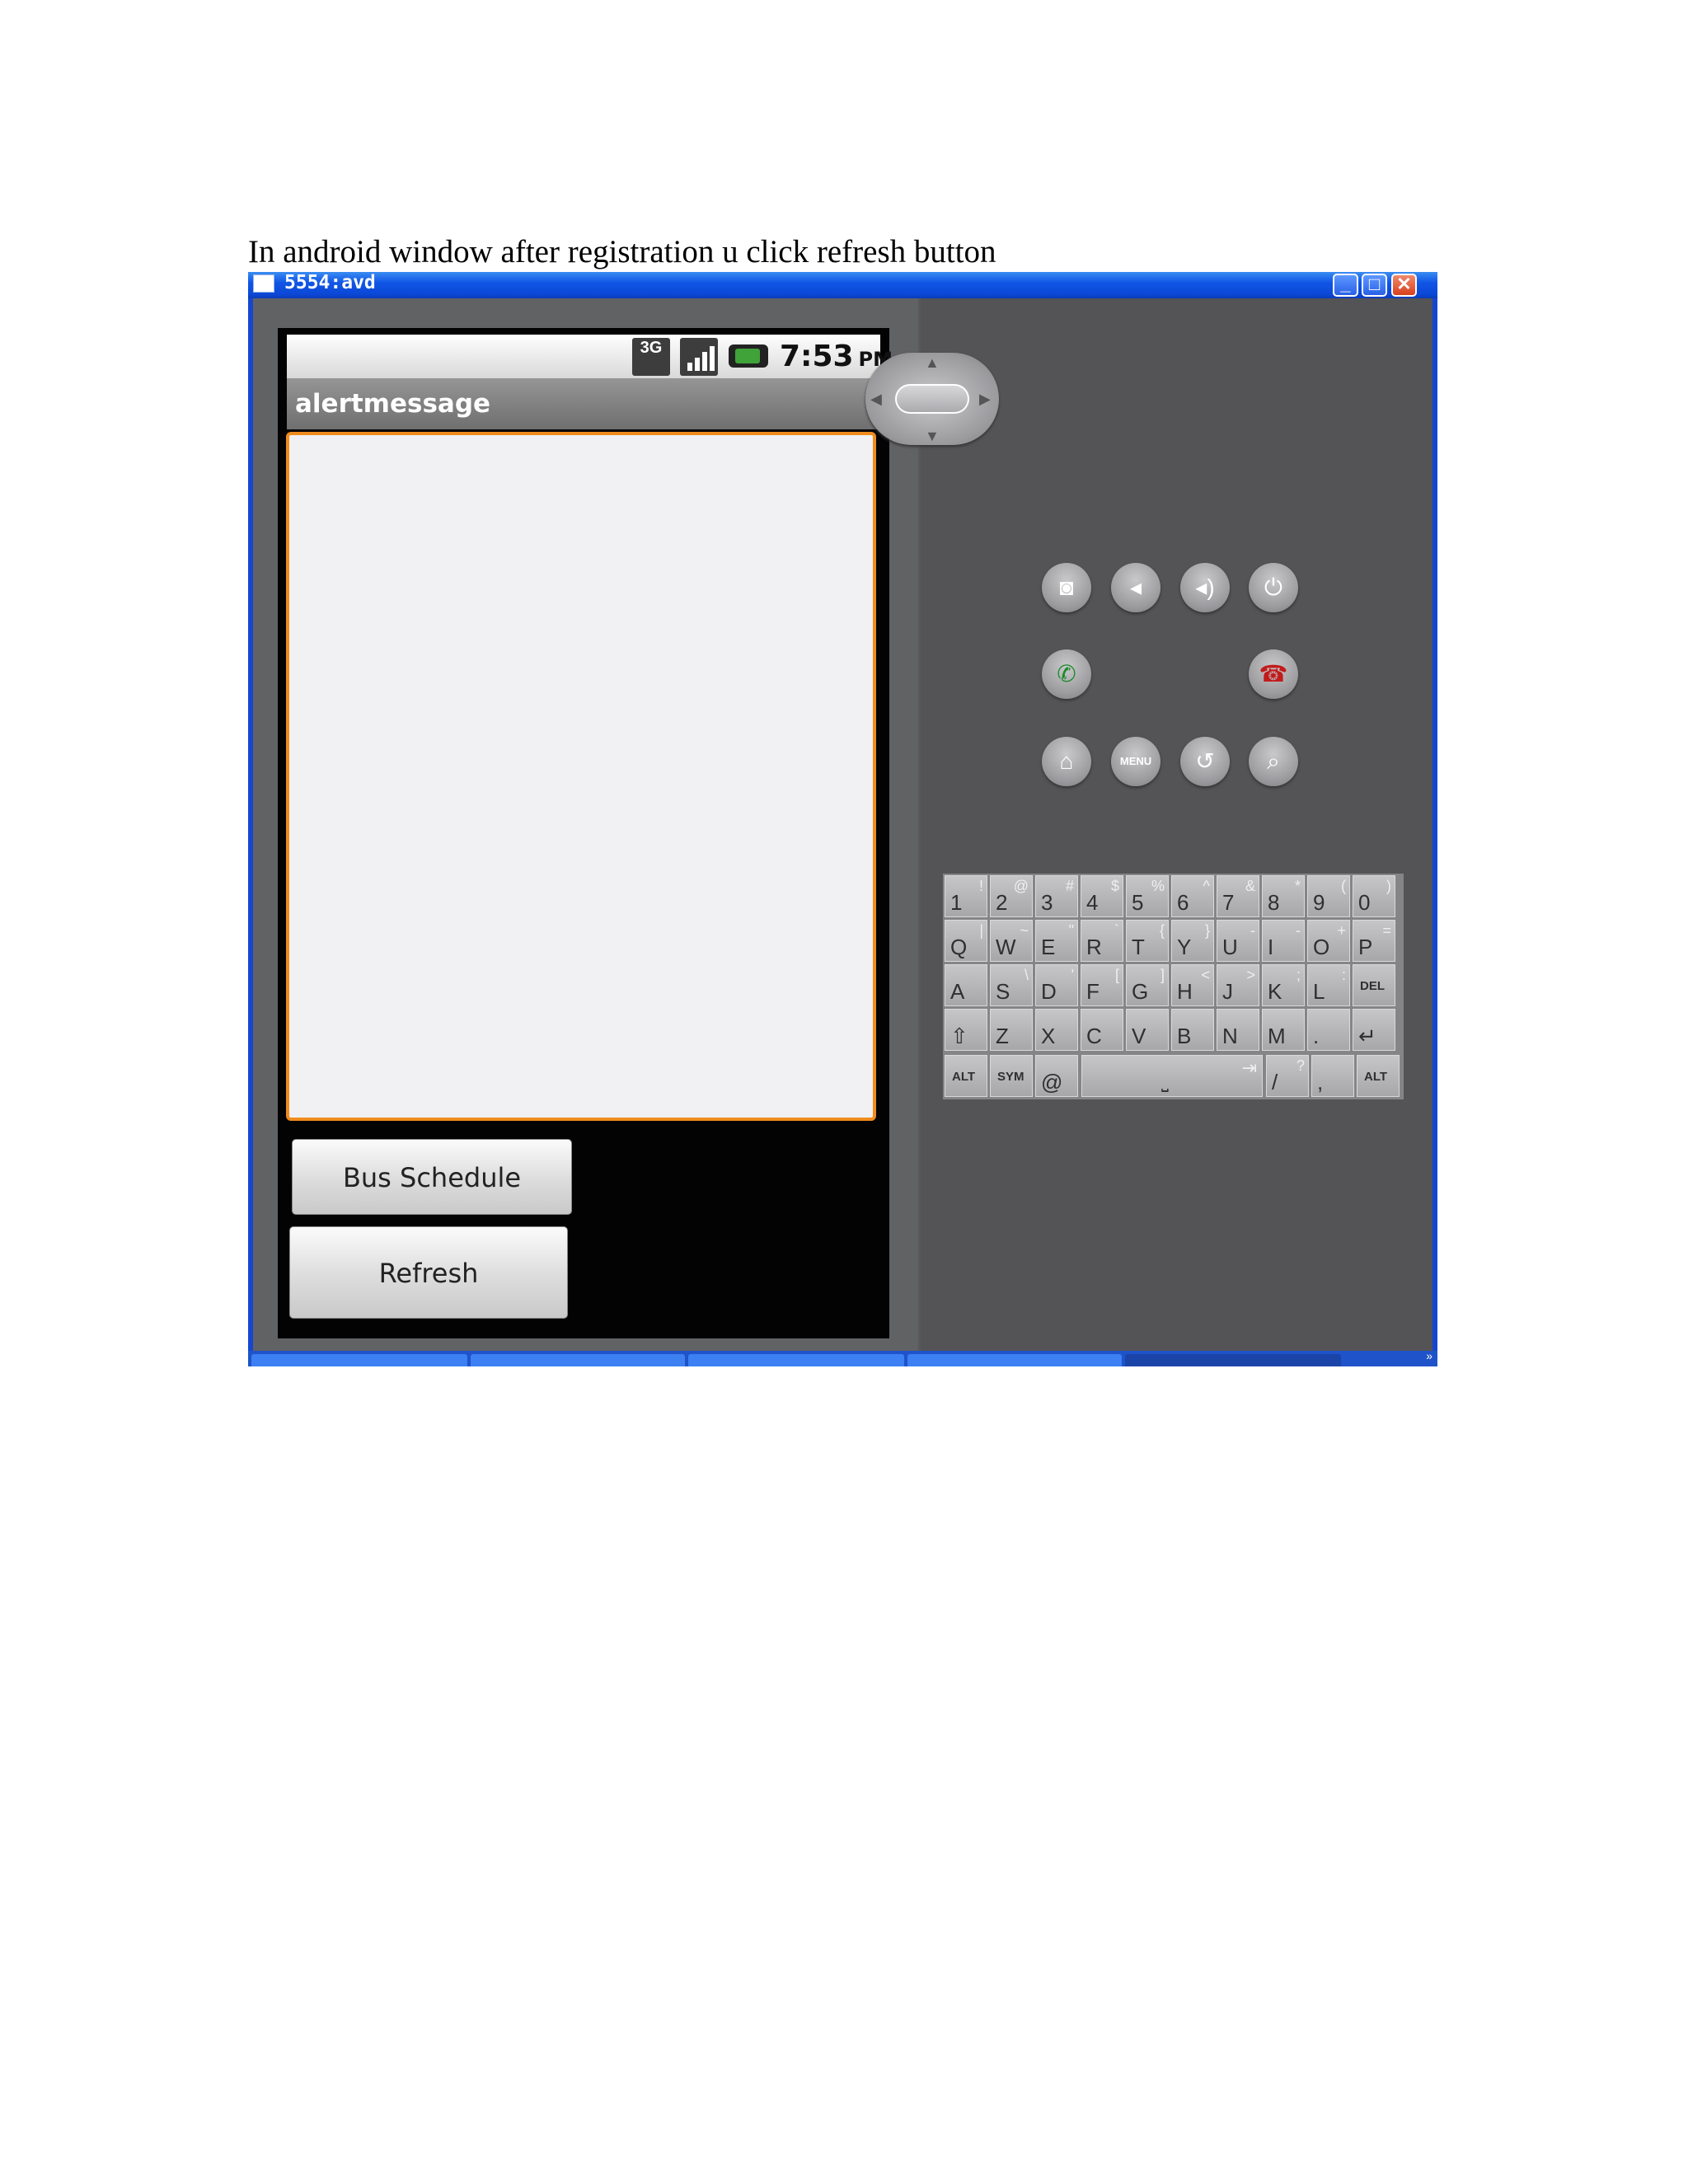 This screenshot has width=1688, height=2184. What do you see at coordinates (1011, 941) in the screenshot?
I see `key-w: W ~` at bounding box center [1011, 941].